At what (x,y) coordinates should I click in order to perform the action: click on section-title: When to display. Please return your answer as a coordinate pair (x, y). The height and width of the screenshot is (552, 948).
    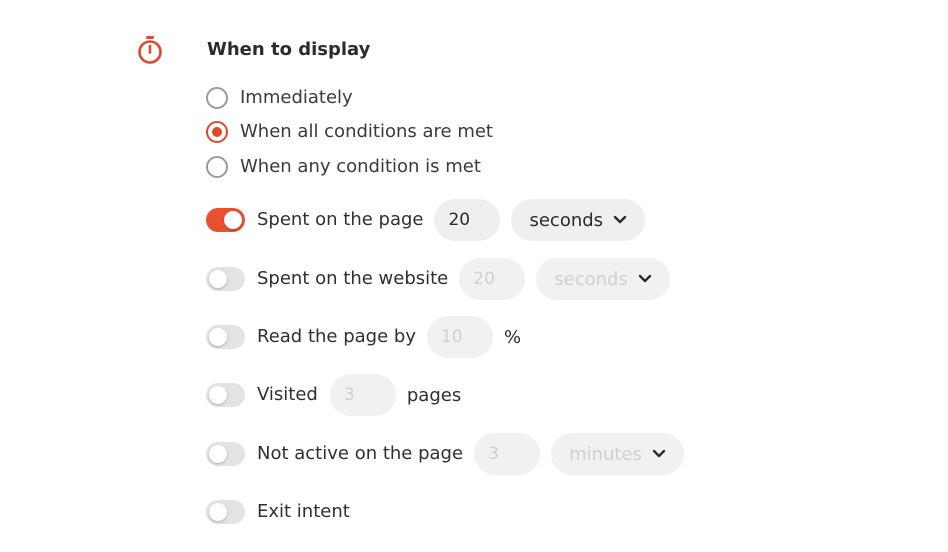
    Looking at the image, I should click on (289, 49).